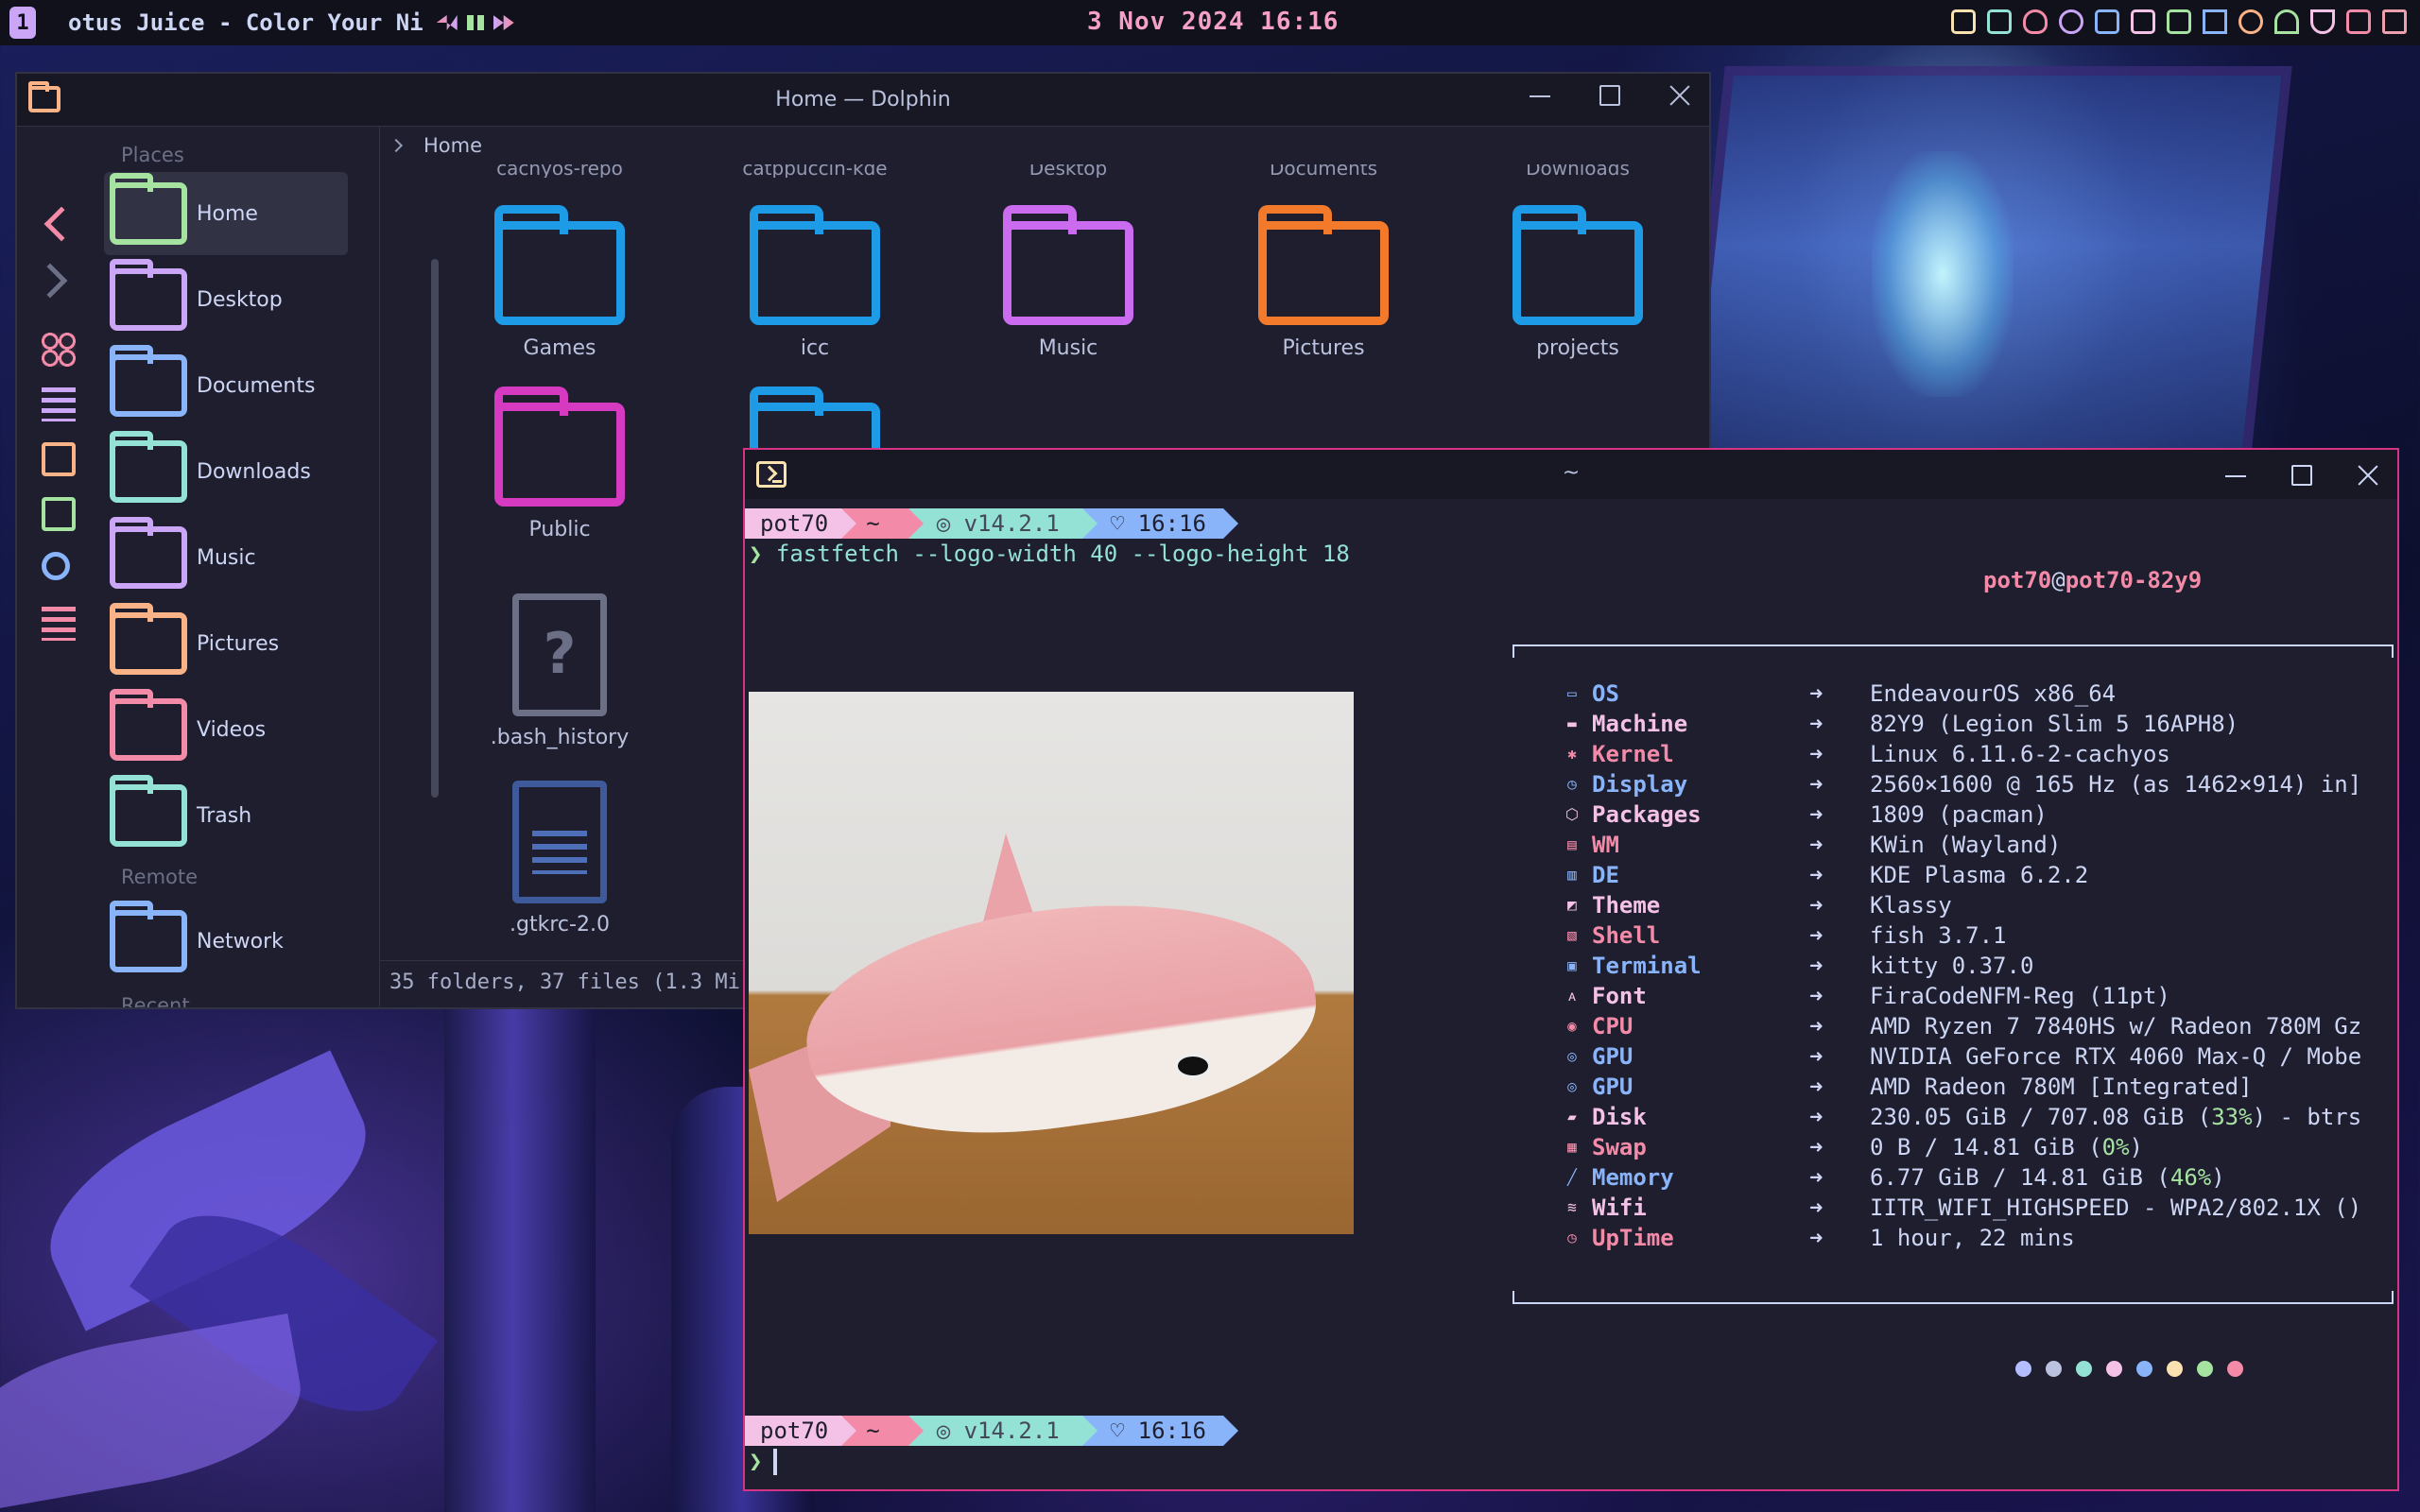  What do you see at coordinates (2116, 1026) in the screenshot?
I see `info-value: AMD Ryzen 7 7840HS w/ Radeon 780M Gz` at bounding box center [2116, 1026].